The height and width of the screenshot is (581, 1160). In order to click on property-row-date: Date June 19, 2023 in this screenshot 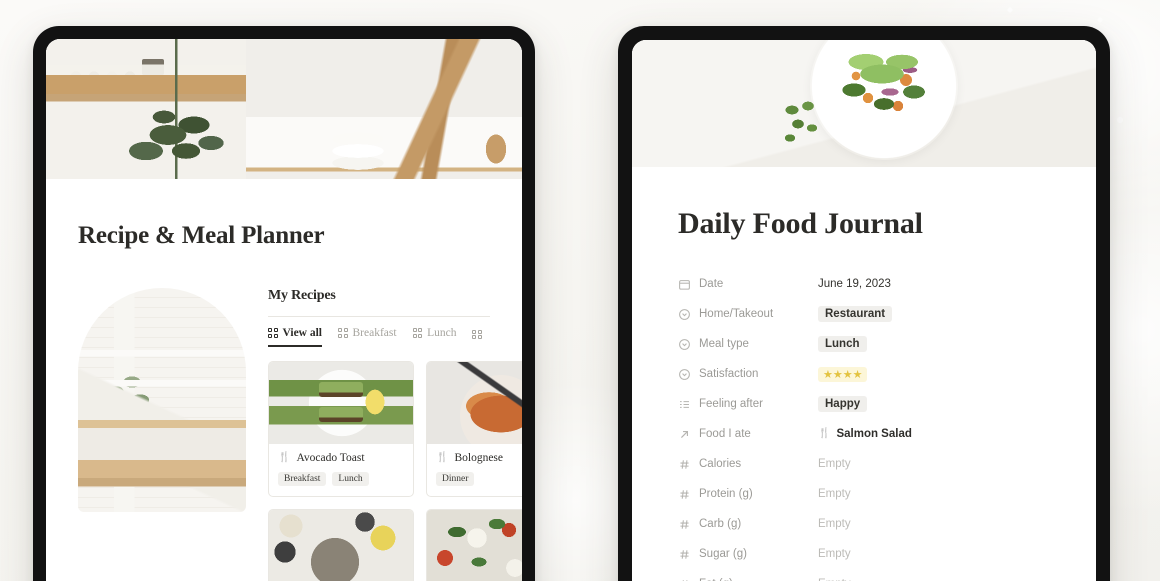, I will do `click(864, 284)`.